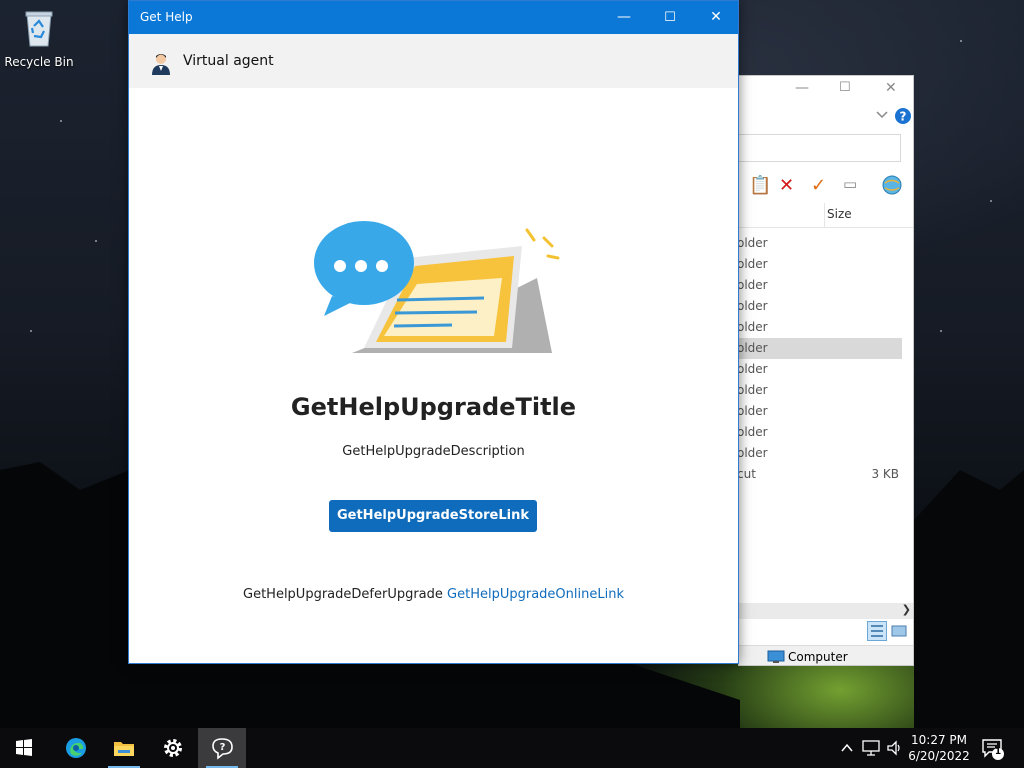 The width and height of the screenshot is (1024, 768). I want to click on window-title: Get Help, so click(166, 17).